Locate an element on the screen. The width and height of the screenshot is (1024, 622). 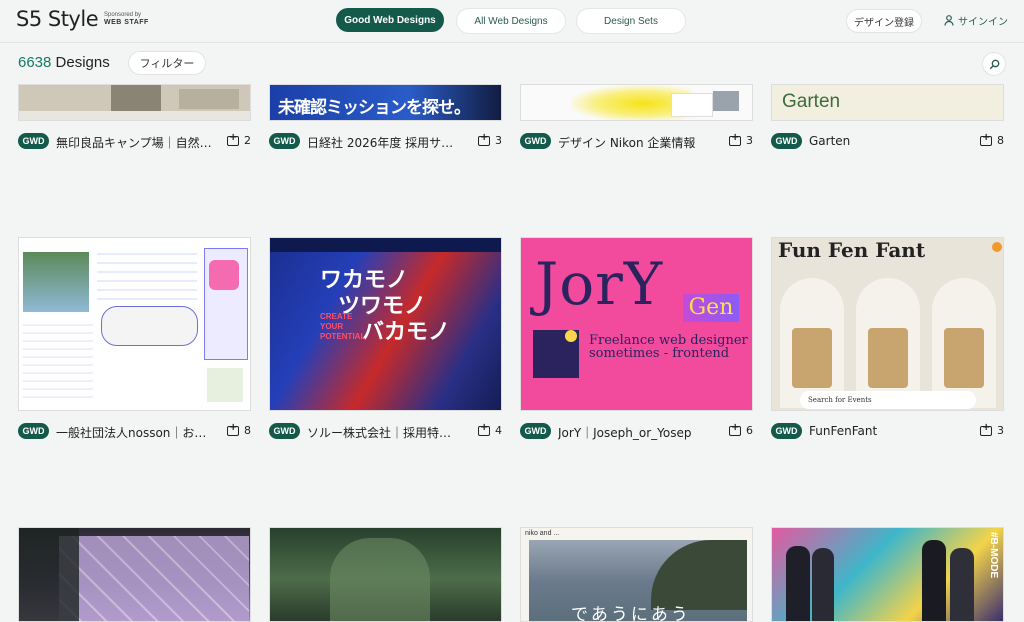
card-thumbnail: Garten is located at coordinates (887, 102).